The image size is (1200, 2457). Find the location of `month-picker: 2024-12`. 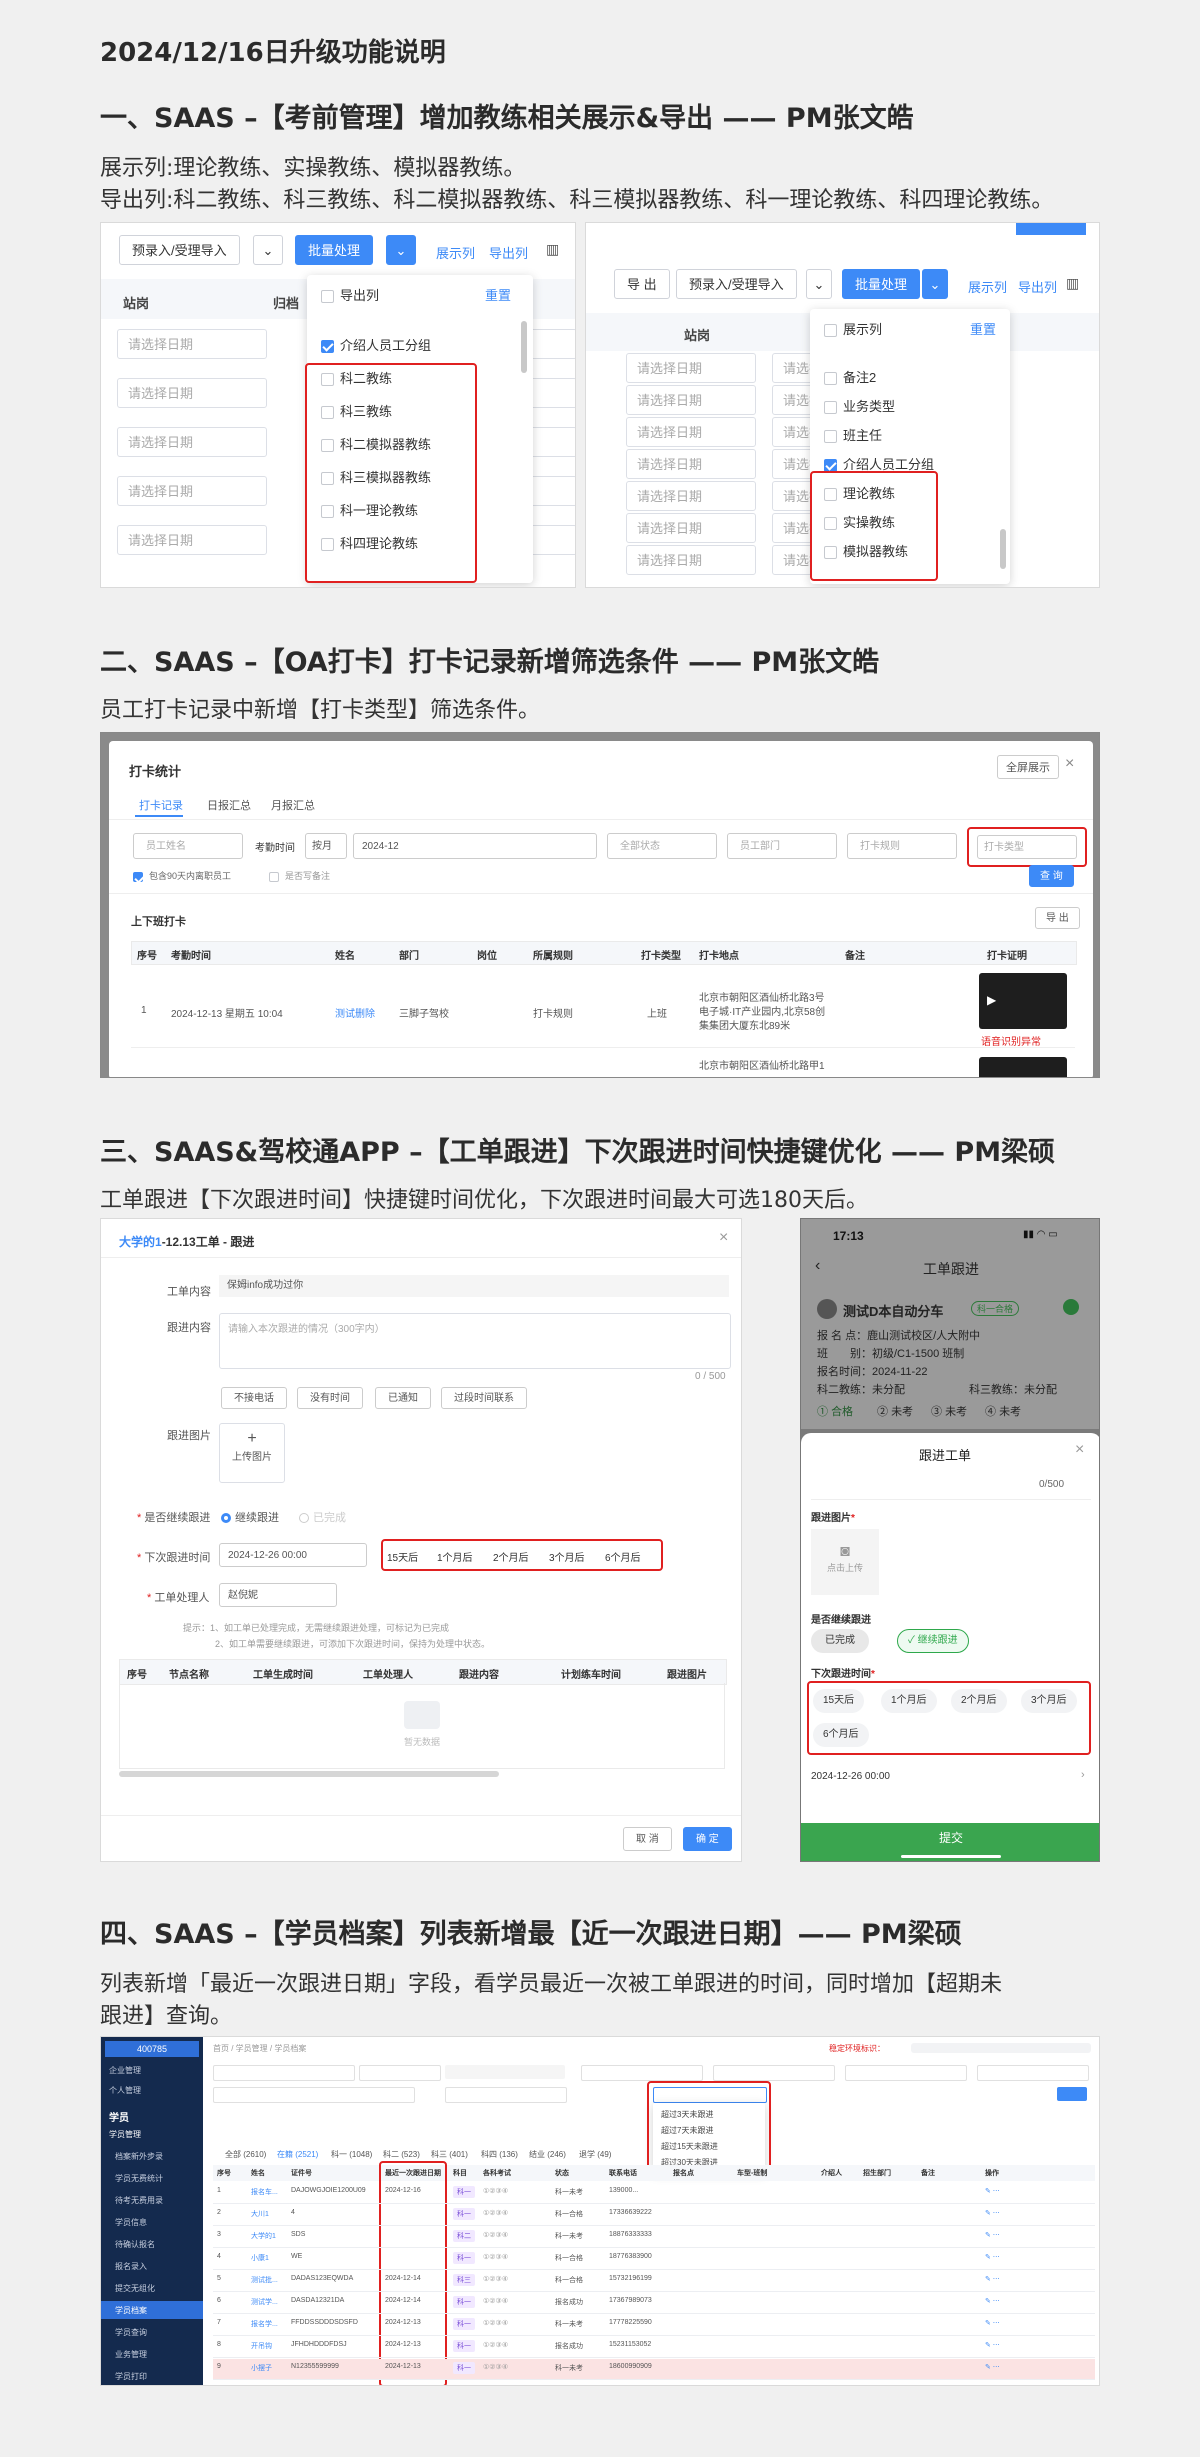

month-picker: 2024-12 is located at coordinates (475, 846).